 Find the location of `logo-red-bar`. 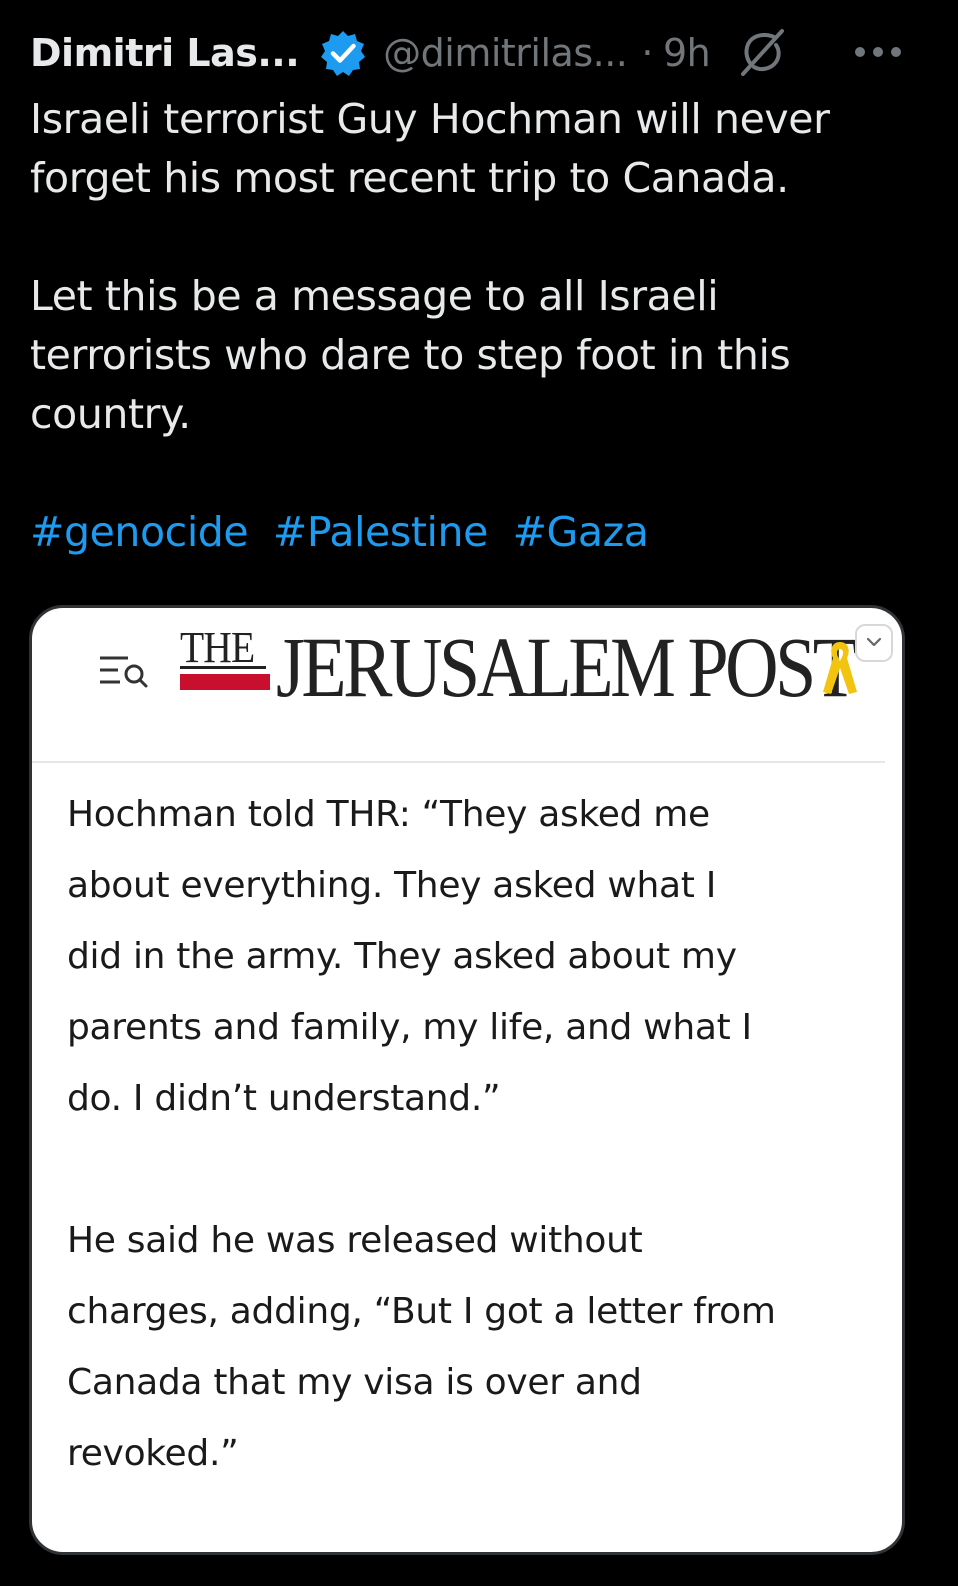

logo-red-bar is located at coordinates (225, 682).